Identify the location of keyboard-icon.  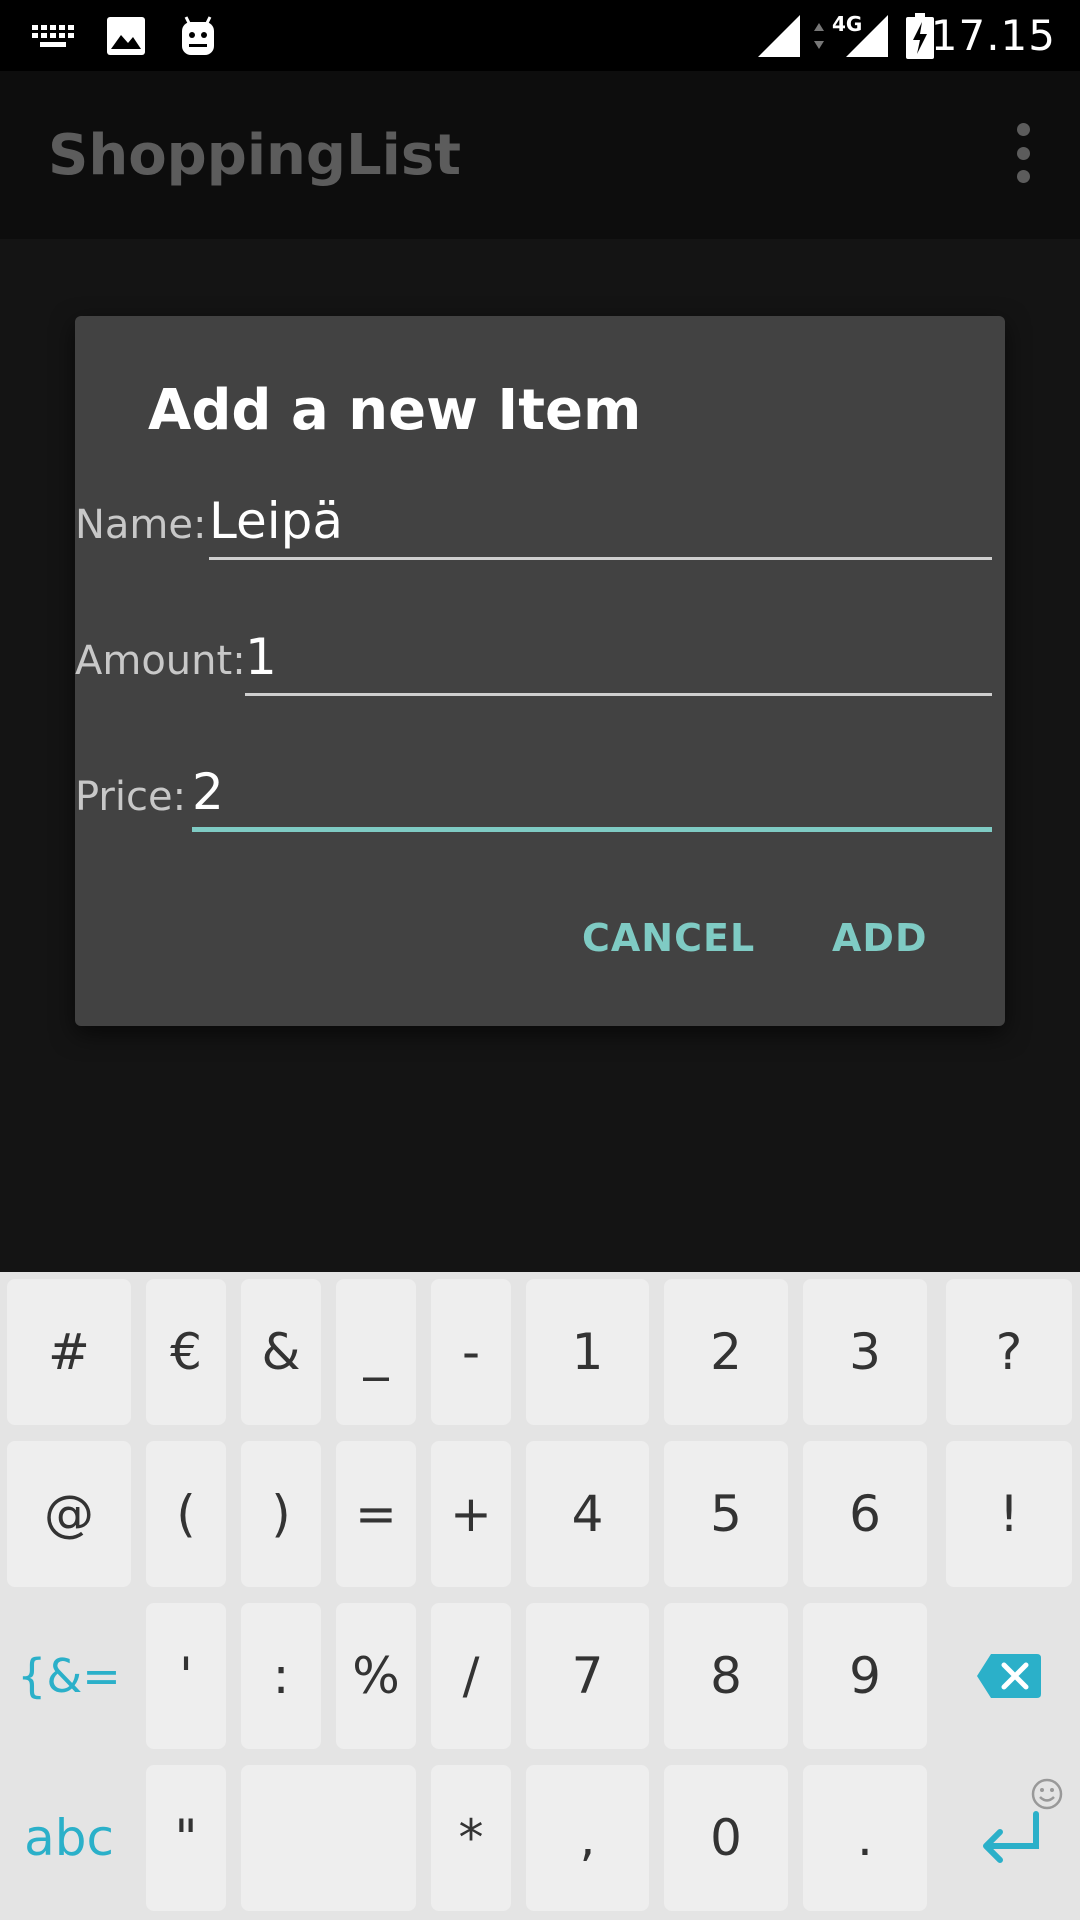
(53, 35).